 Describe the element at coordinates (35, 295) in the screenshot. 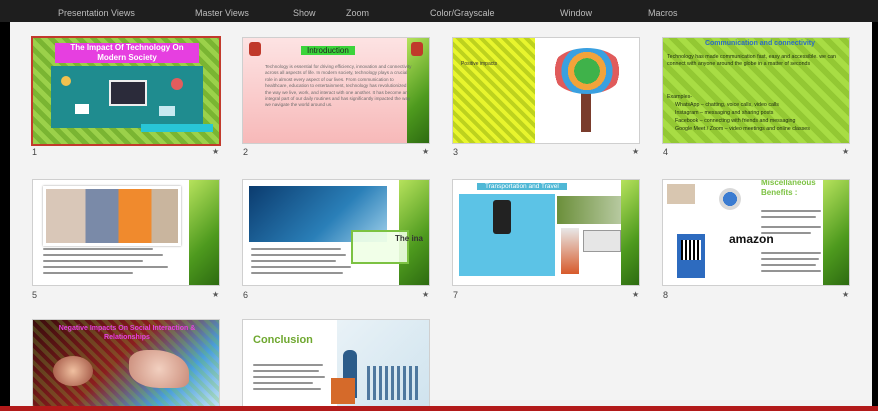

I see `slide-number-5: 5` at that location.